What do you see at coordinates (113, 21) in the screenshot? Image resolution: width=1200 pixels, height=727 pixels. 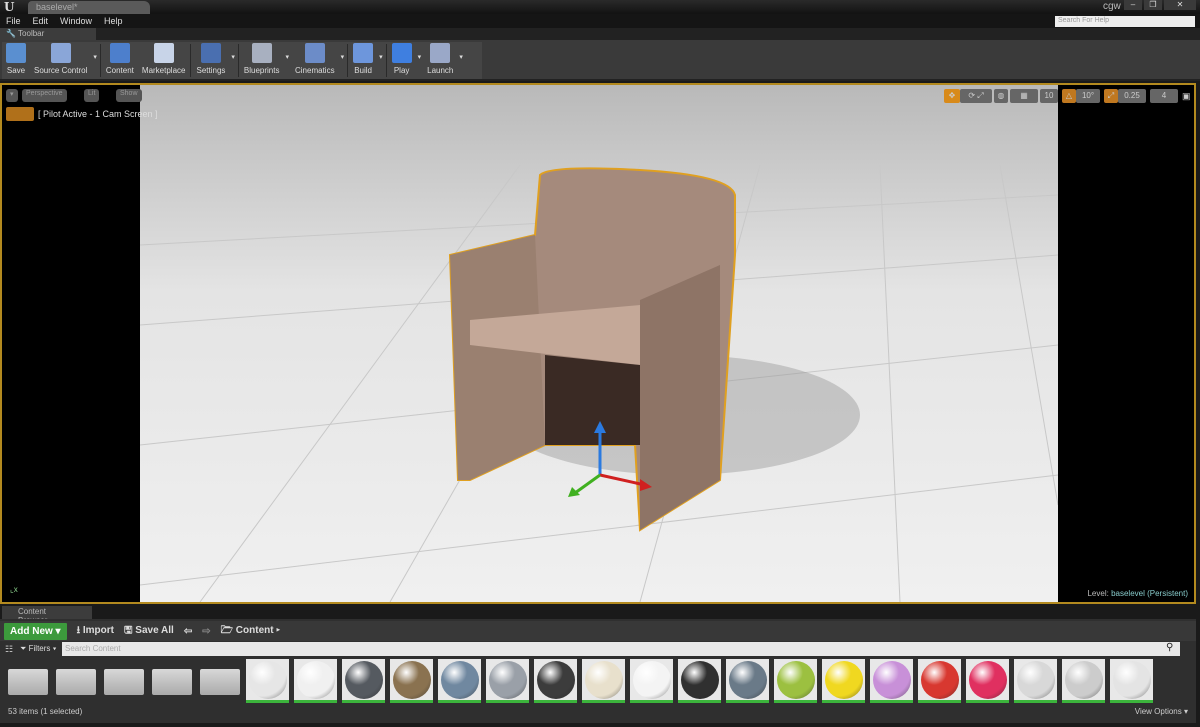 I see `menu-help: Help` at bounding box center [113, 21].